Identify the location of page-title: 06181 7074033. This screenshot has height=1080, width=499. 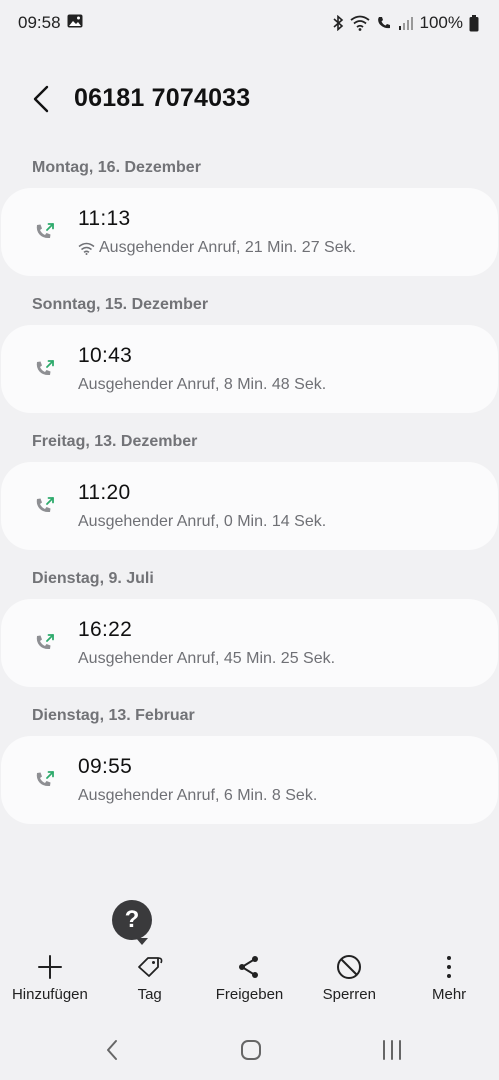
(162, 98).